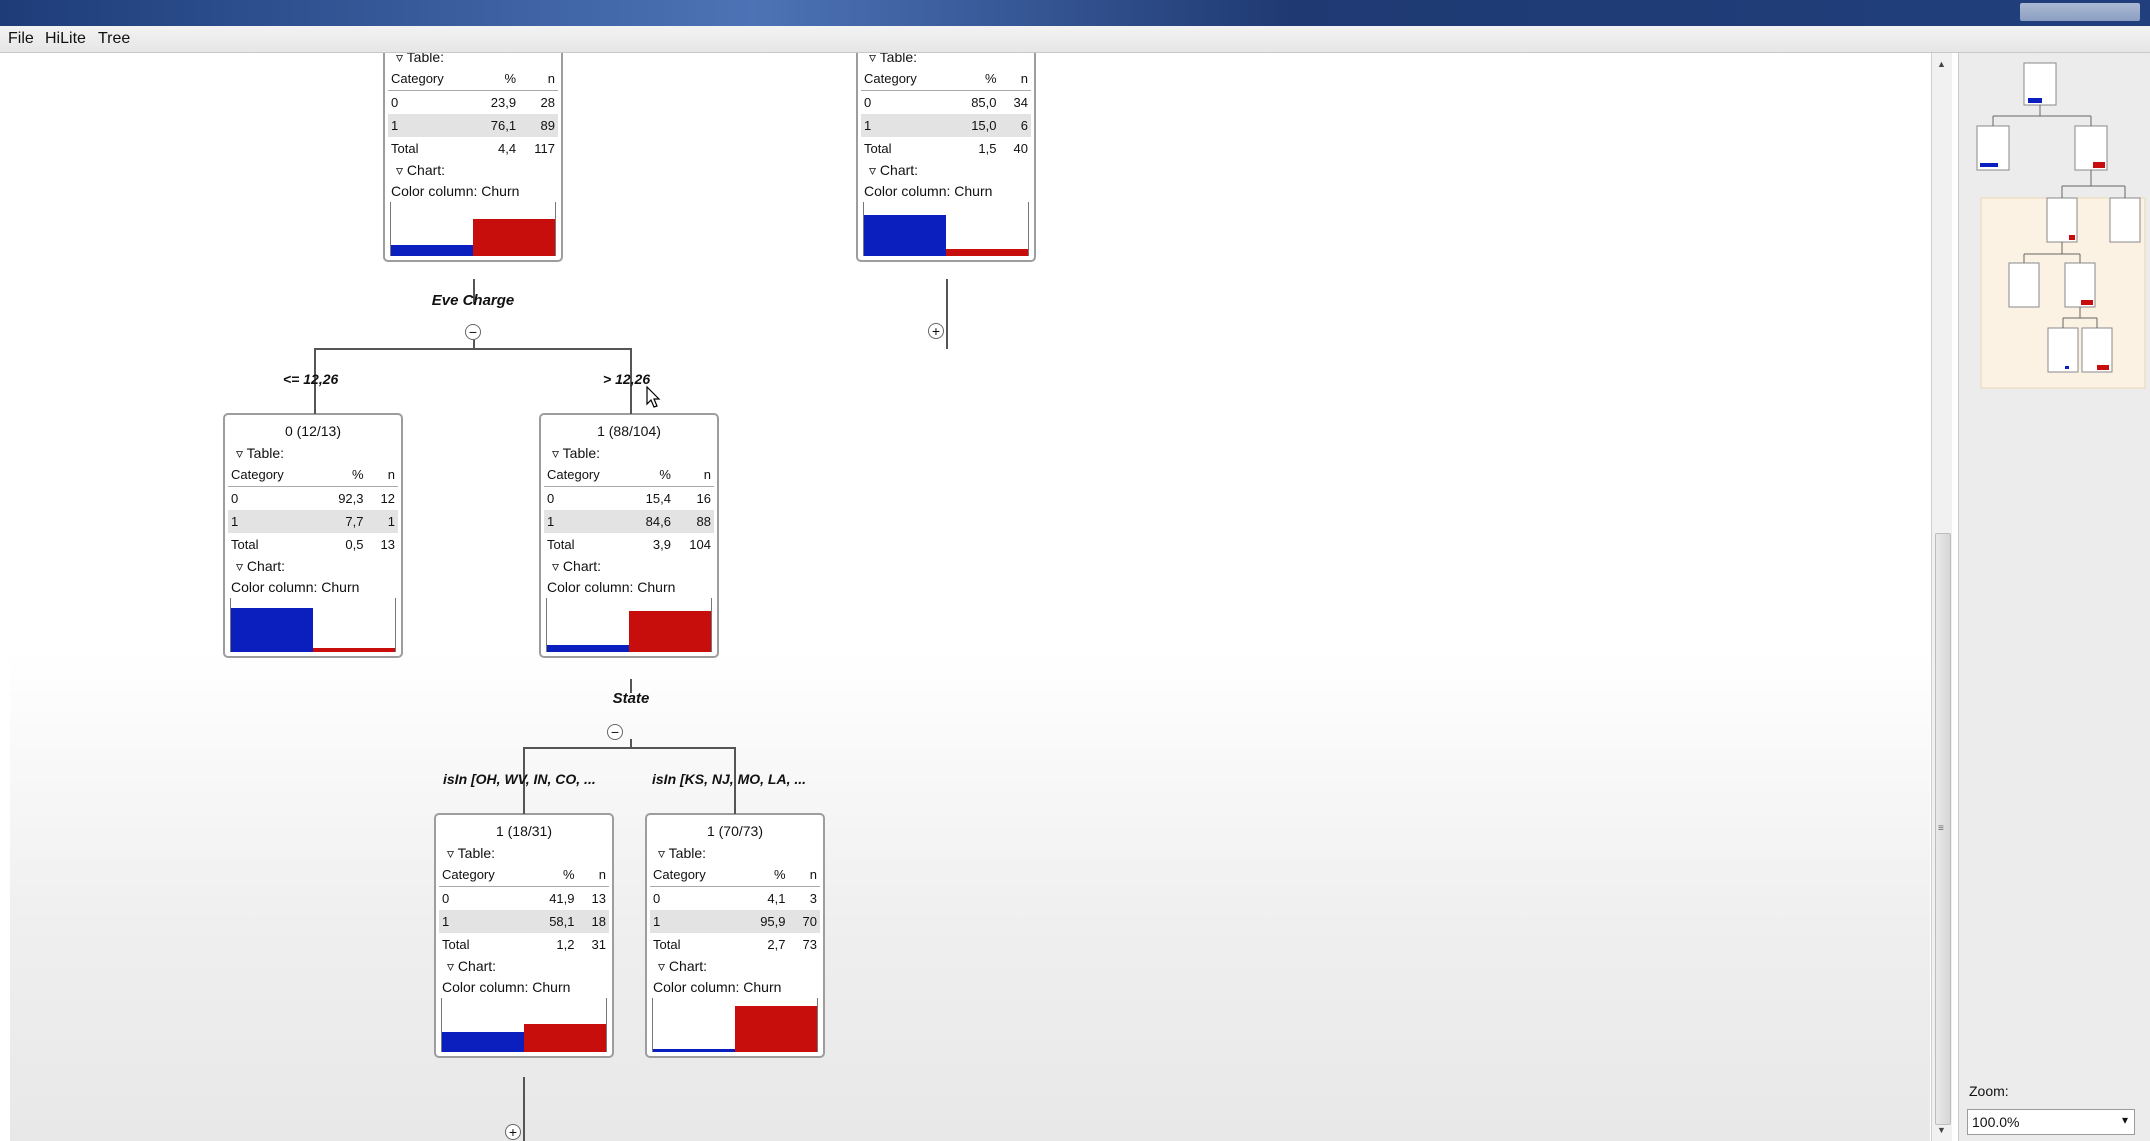  What do you see at coordinates (764, 921) in the screenshot?
I see `percent-cell: 95,9` at bounding box center [764, 921].